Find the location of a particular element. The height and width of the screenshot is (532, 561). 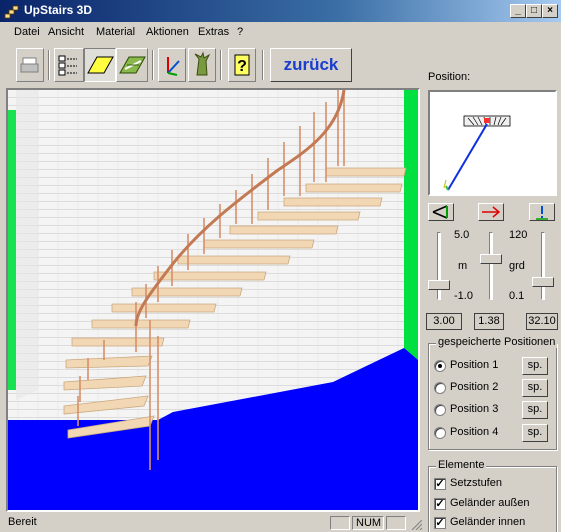

menu-bar: Datei Ansicht Material Aktionen Extras ? is located at coordinates (280, 33).